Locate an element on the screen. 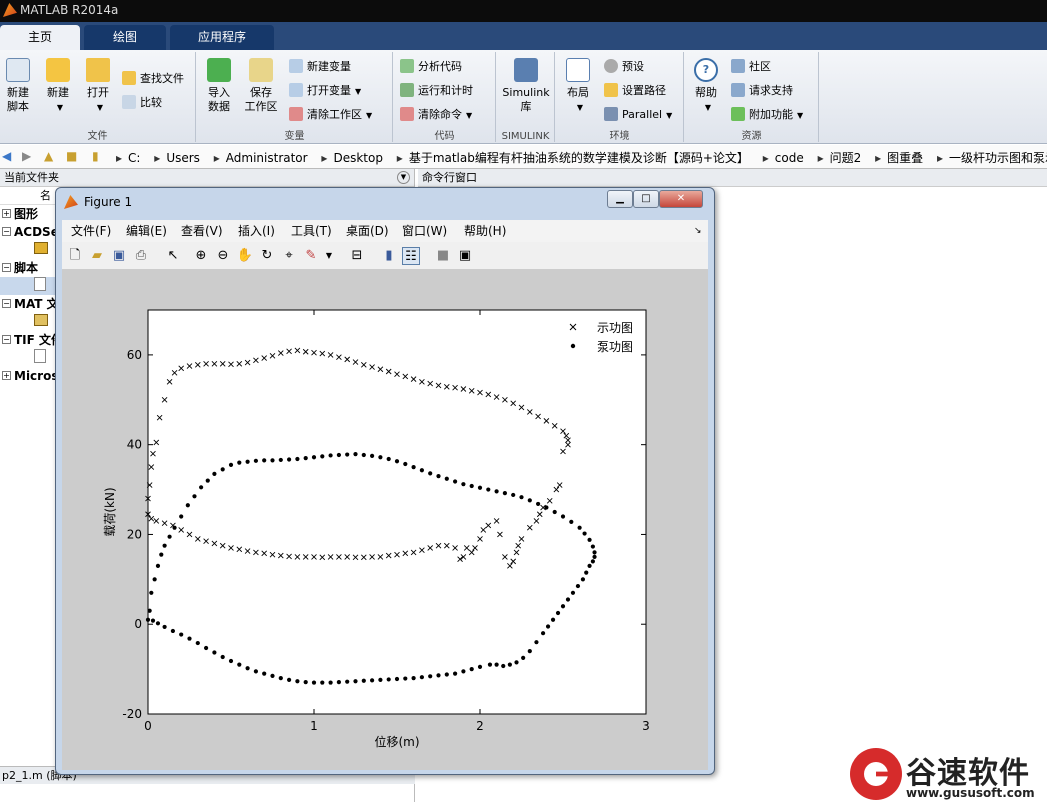  open-button: 打开 ▼ is located at coordinates (98, 86).